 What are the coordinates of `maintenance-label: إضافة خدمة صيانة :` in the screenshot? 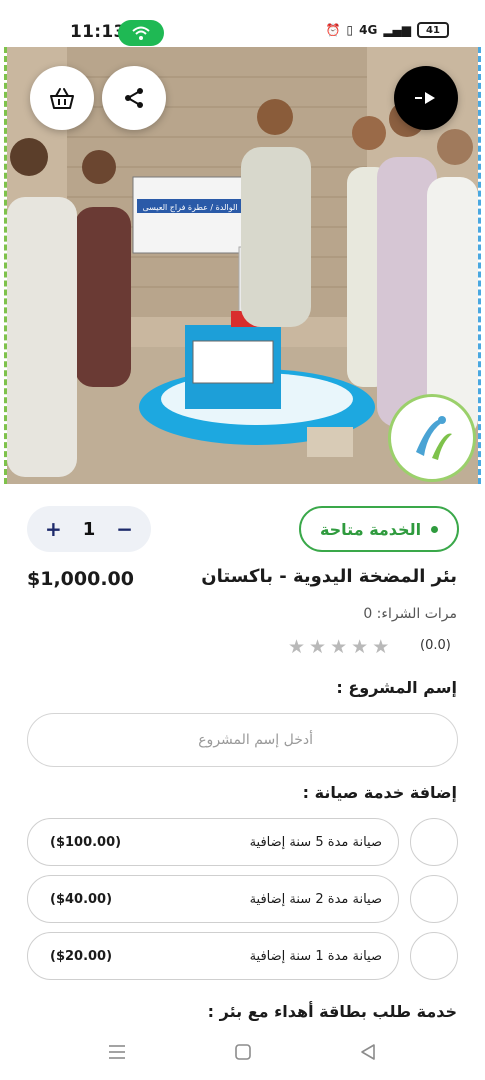 It's located at (379, 792).